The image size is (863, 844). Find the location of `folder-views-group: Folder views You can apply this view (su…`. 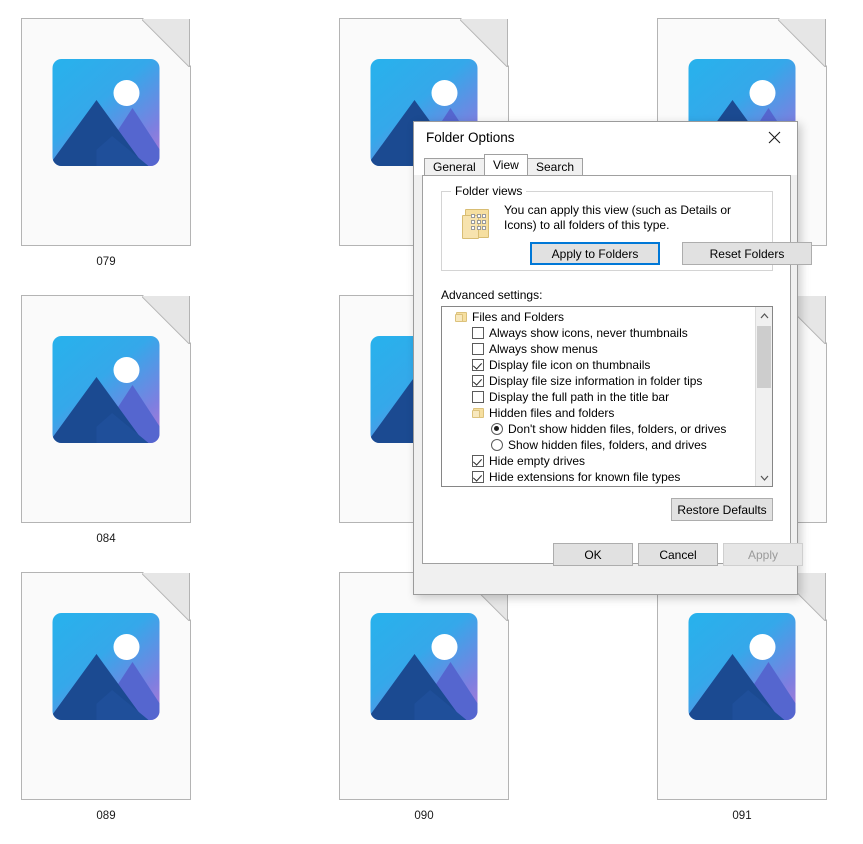

folder-views-group: Folder views You can apply this view (su… is located at coordinates (626, 227).